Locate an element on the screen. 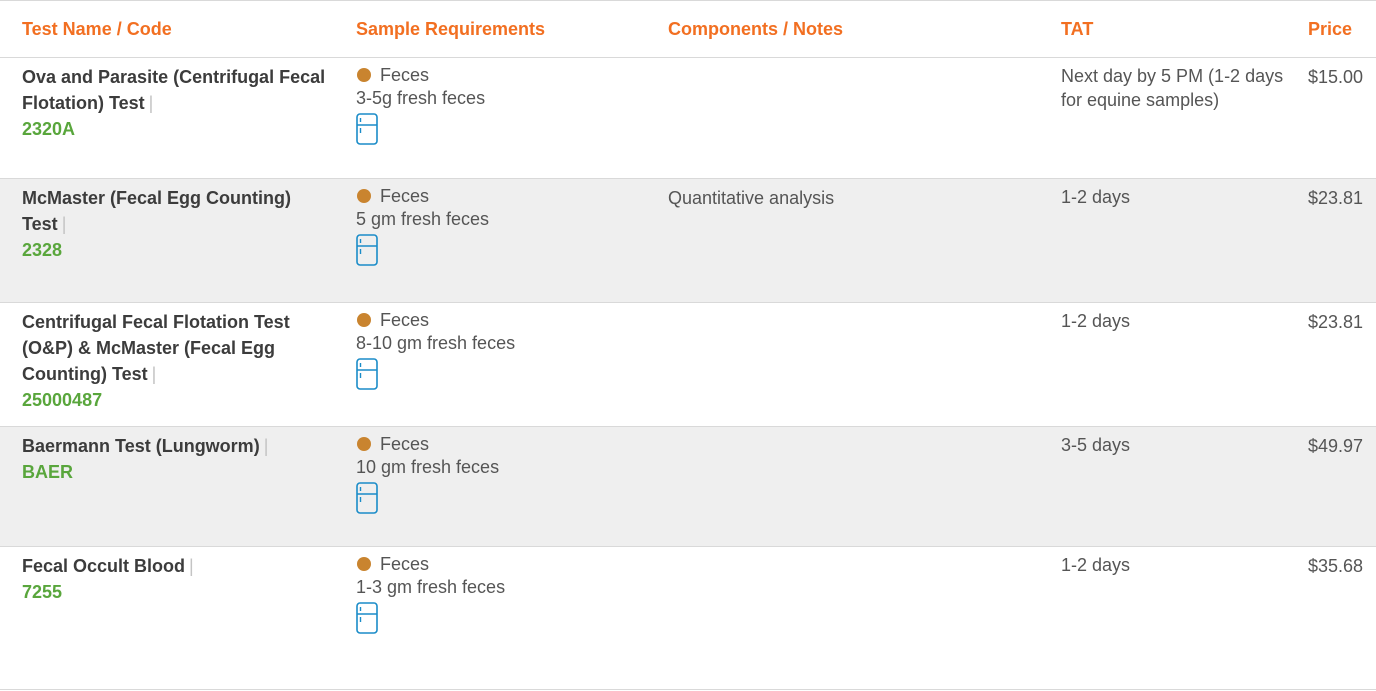  sample-amount: 5 gm fresh feces is located at coordinates (423, 219).